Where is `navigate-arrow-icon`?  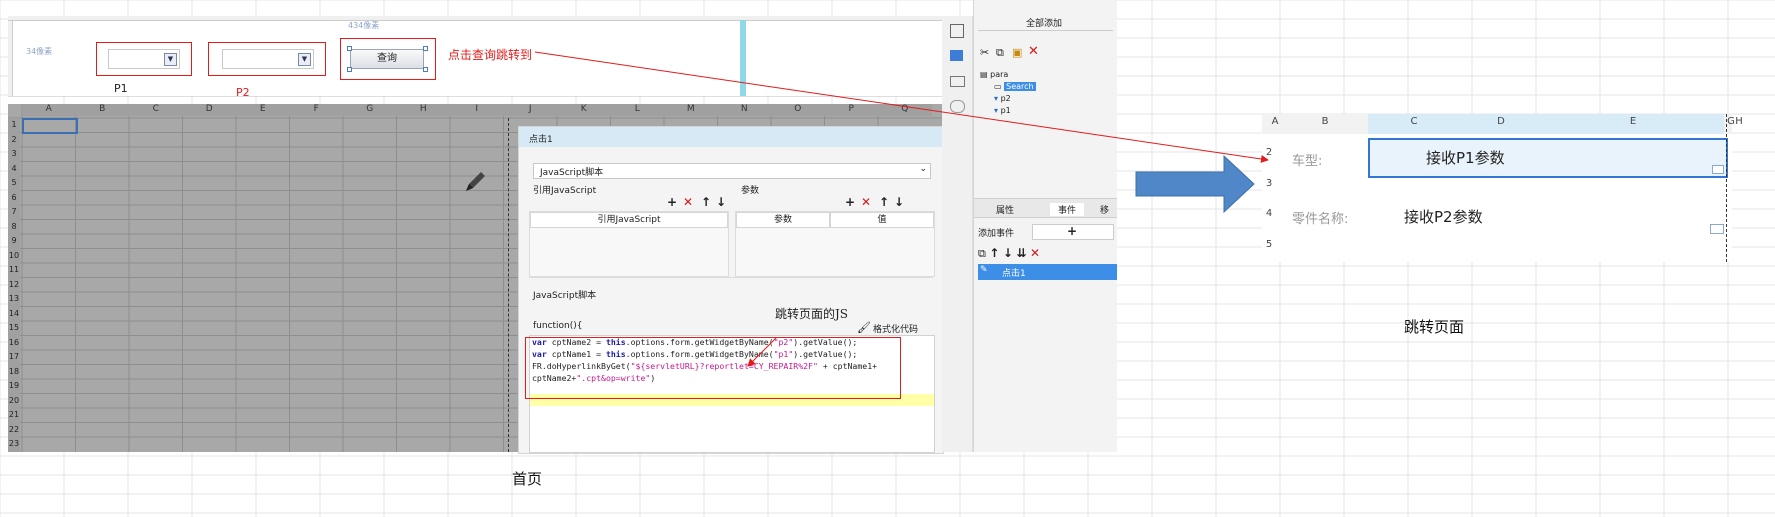
navigate-arrow-icon is located at coordinates (1195, 184).